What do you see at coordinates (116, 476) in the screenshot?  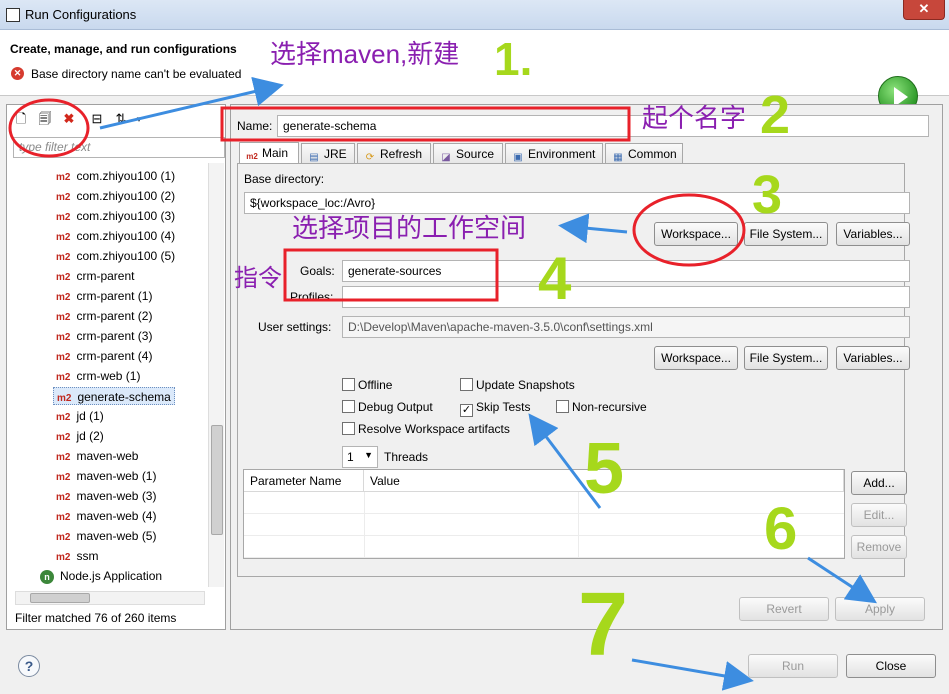 I see `tree-item-label: maven-web (1)` at bounding box center [116, 476].